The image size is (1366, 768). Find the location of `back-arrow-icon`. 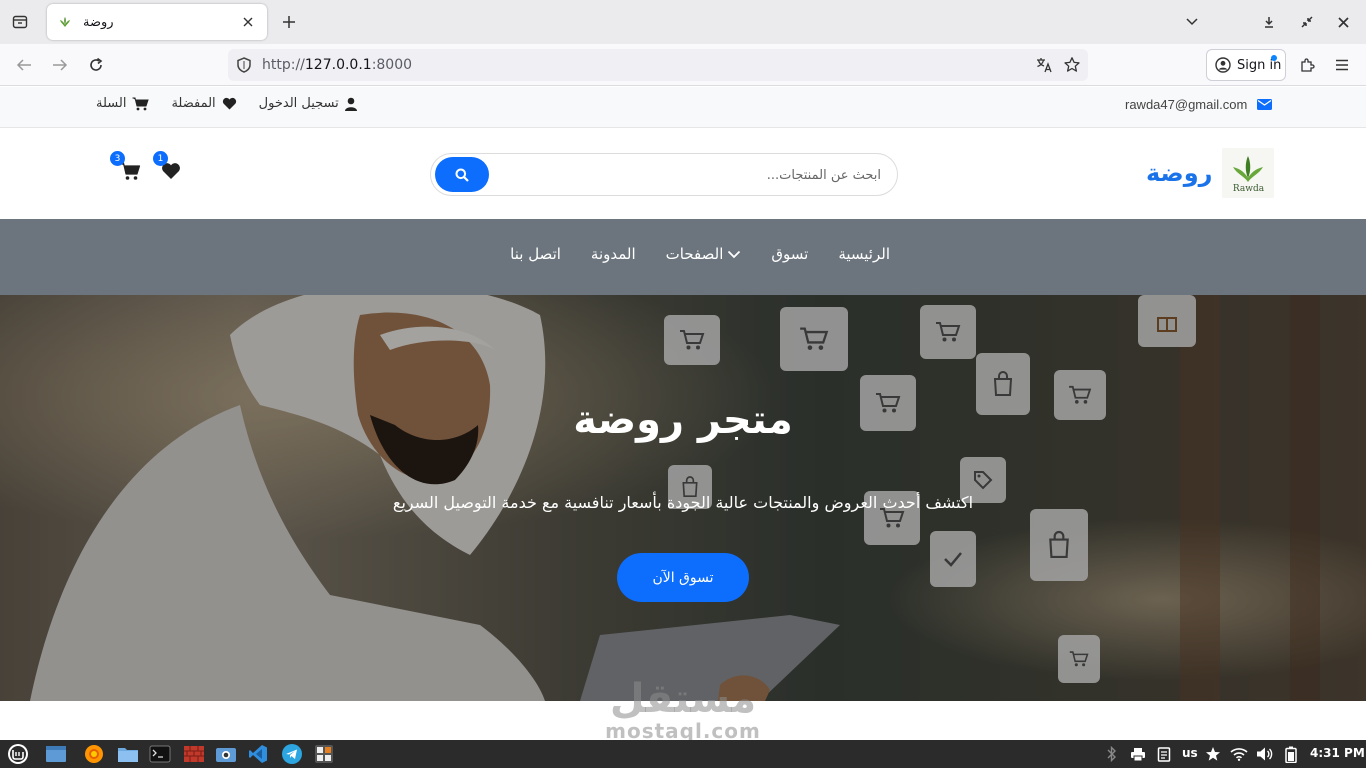

back-arrow-icon is located at coordinates (24, 65).